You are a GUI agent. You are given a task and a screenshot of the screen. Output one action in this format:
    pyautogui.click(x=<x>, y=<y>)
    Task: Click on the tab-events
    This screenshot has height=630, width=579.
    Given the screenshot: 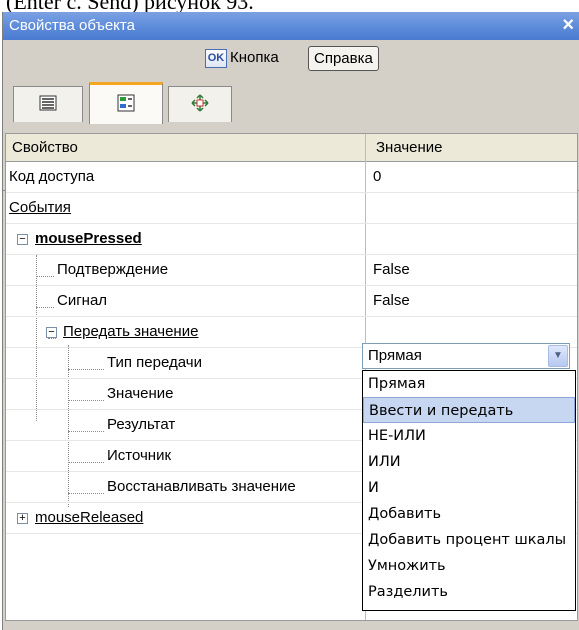 What is the action you would take?
    pyautogui.click(x=126, y=103)
    